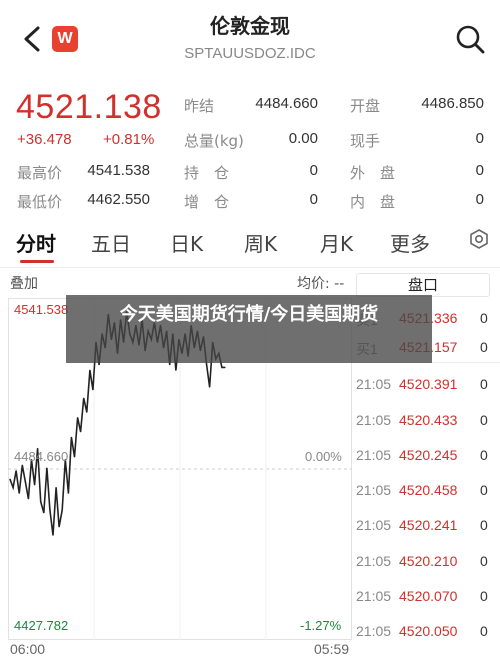 This screenshot has width=500, height=661. I want to click on order-book-header: 盘口, so click(423, 285).